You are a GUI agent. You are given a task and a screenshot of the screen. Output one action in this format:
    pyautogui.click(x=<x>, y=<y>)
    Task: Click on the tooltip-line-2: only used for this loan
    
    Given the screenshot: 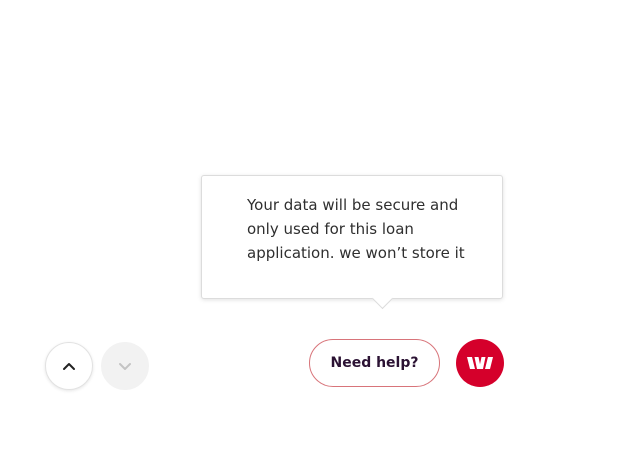 What is the action you would take?
    pyautogui.click(x=330, y=229)
    